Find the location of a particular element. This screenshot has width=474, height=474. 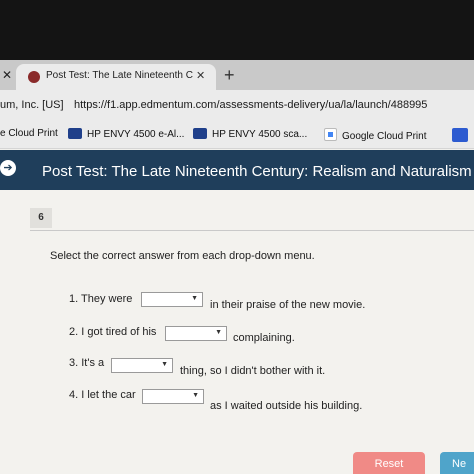

item-3-after: thing, so I didn't bother with it. is located at coordinates (253, 371).